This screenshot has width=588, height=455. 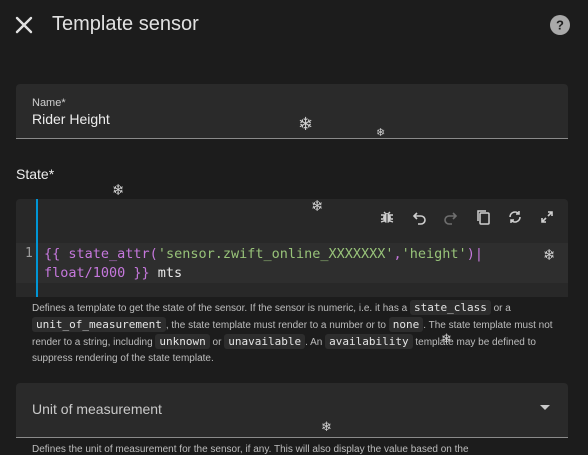 What do you see at coordinates (434, 254) in the screenshot?
I see `code-arg-attribute: 'height'` at bounding box center [434, 254].